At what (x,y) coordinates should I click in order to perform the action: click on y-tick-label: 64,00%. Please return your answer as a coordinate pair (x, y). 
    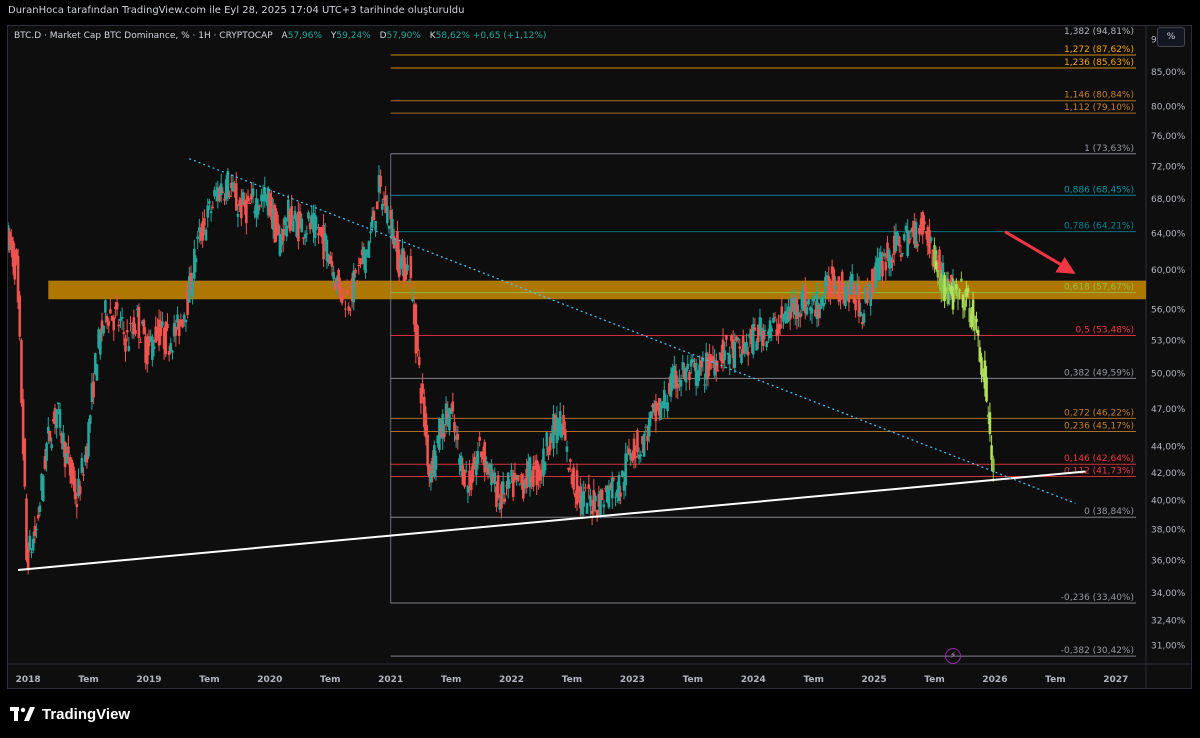
    Looking at the image, I should click on (1168, 234).